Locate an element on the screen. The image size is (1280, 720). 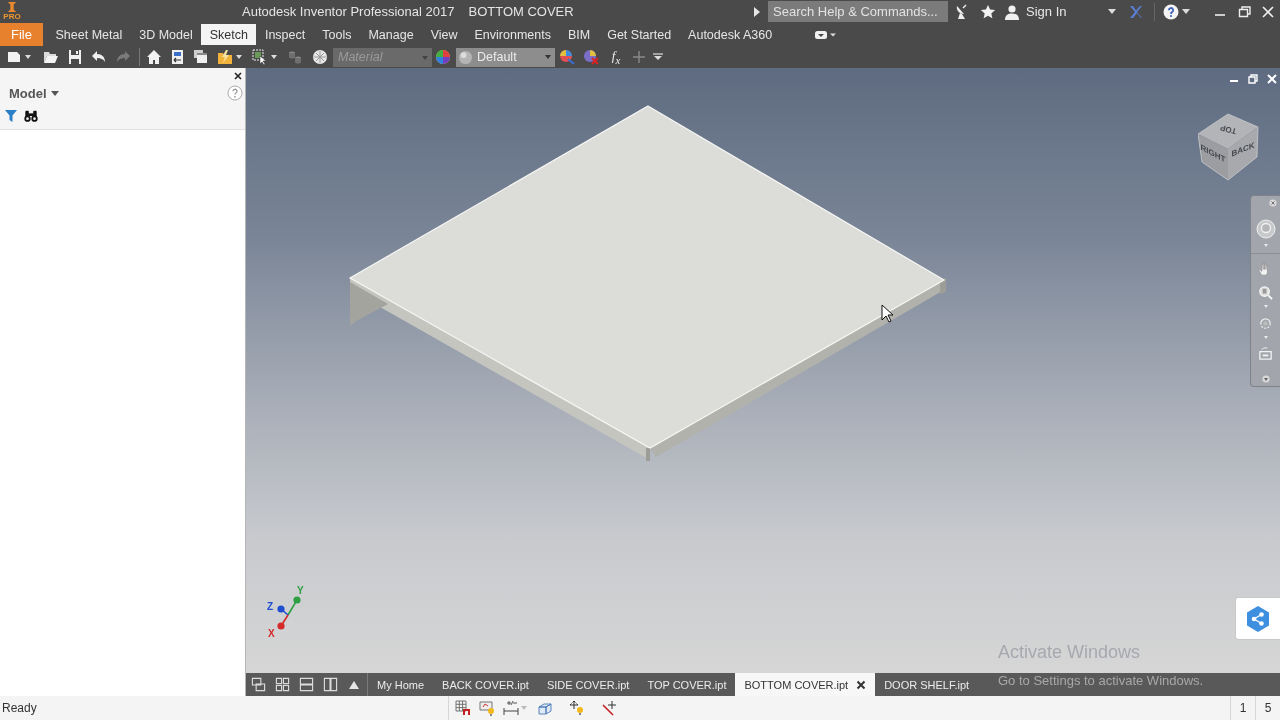
user-icon is located at coordinates (1012, 11).